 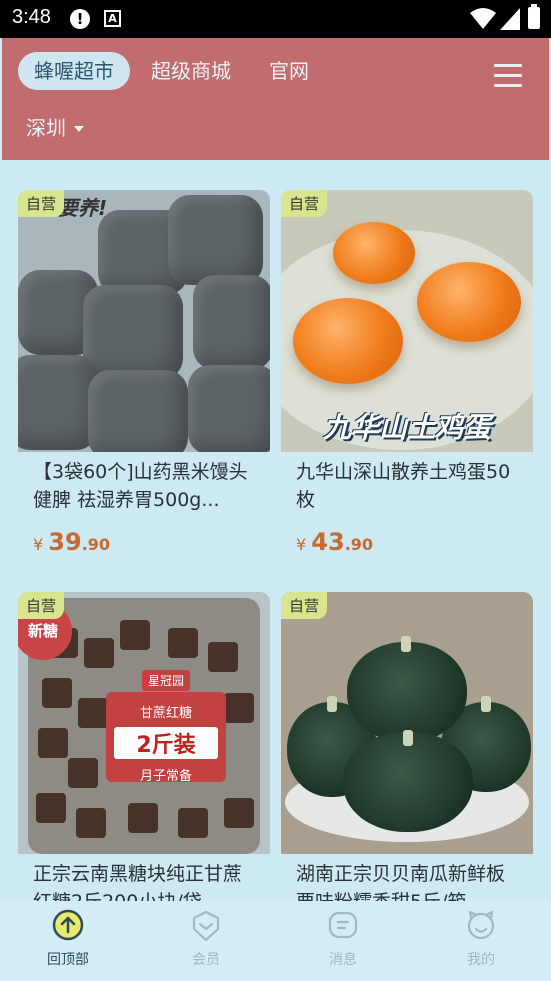 What do you see at coordinates (79, 128) in the screenshot?
I see `caret-down-icon` at bounding box center [79, 128].